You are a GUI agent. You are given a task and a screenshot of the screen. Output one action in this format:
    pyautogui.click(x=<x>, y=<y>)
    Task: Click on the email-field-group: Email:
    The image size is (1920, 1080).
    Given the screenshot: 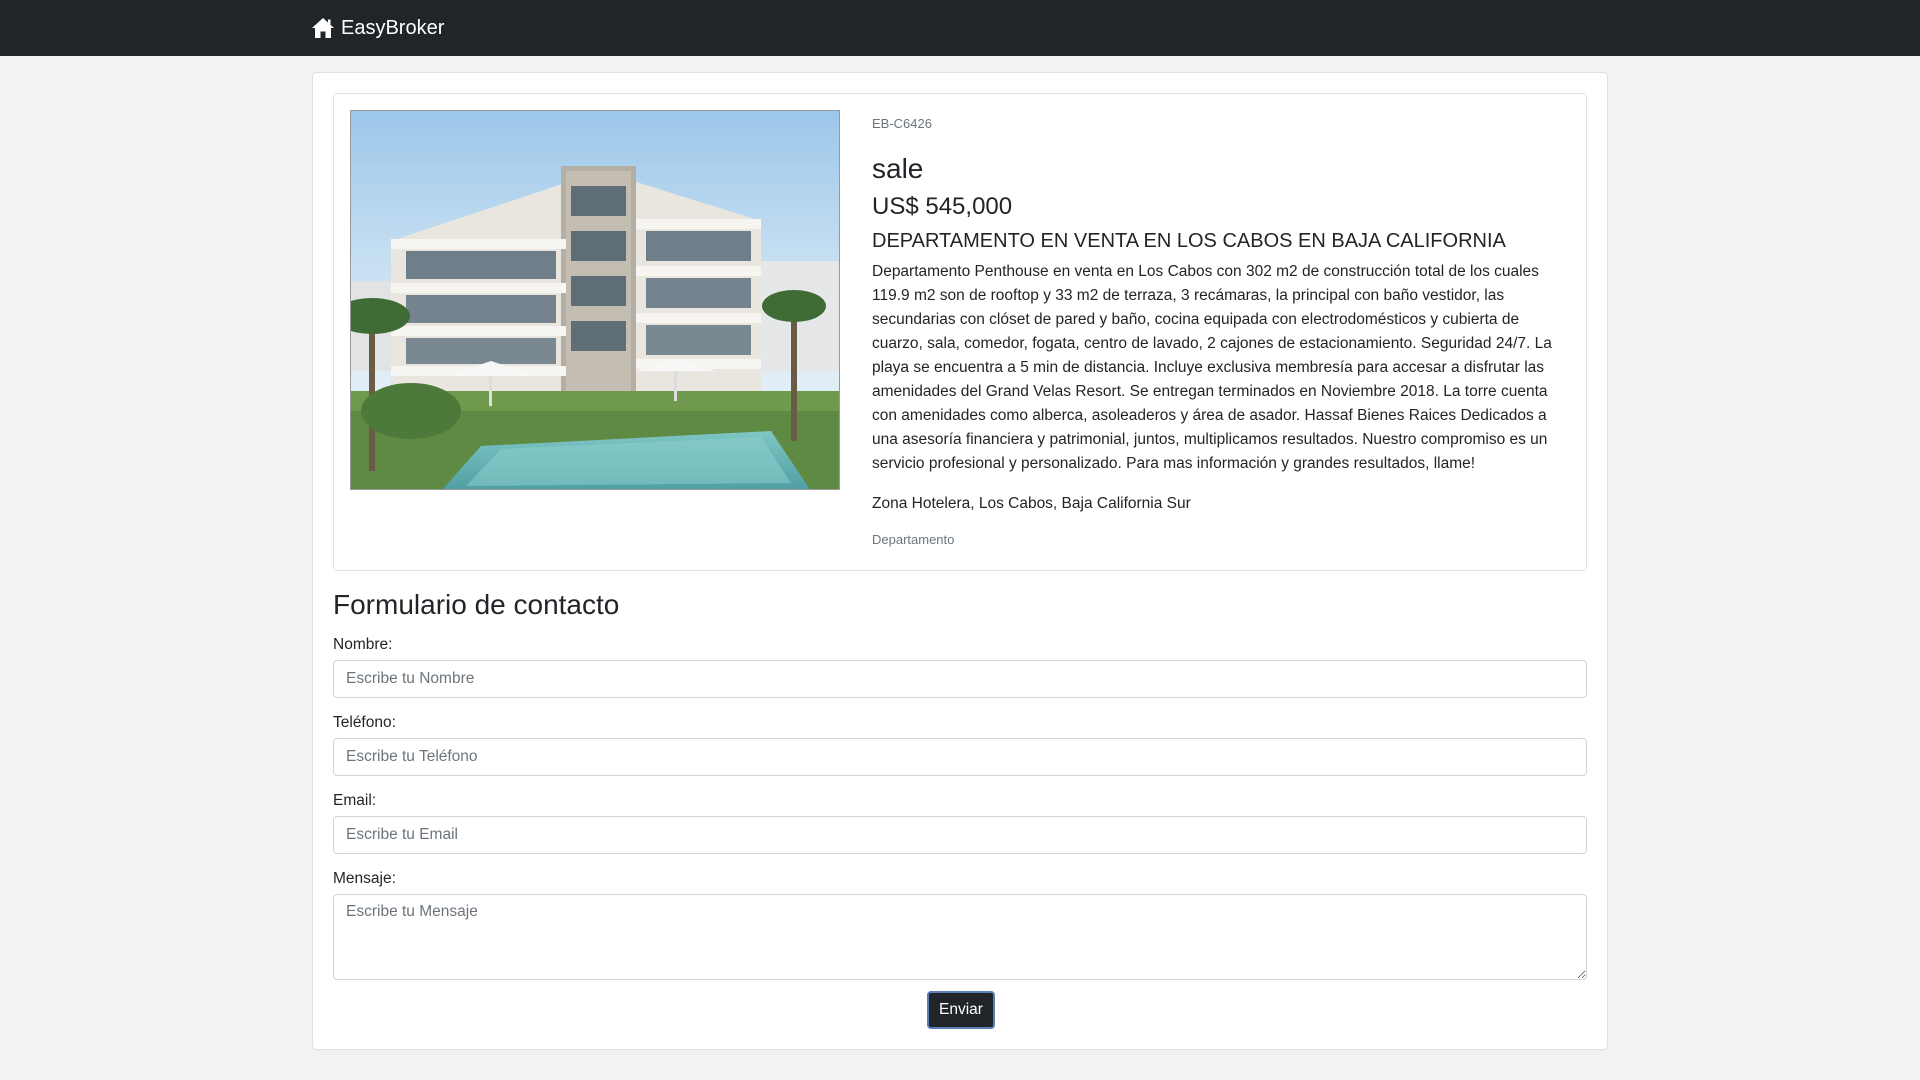 What is the action you would take?
    pyautogui.click(x=960, y=822)
    